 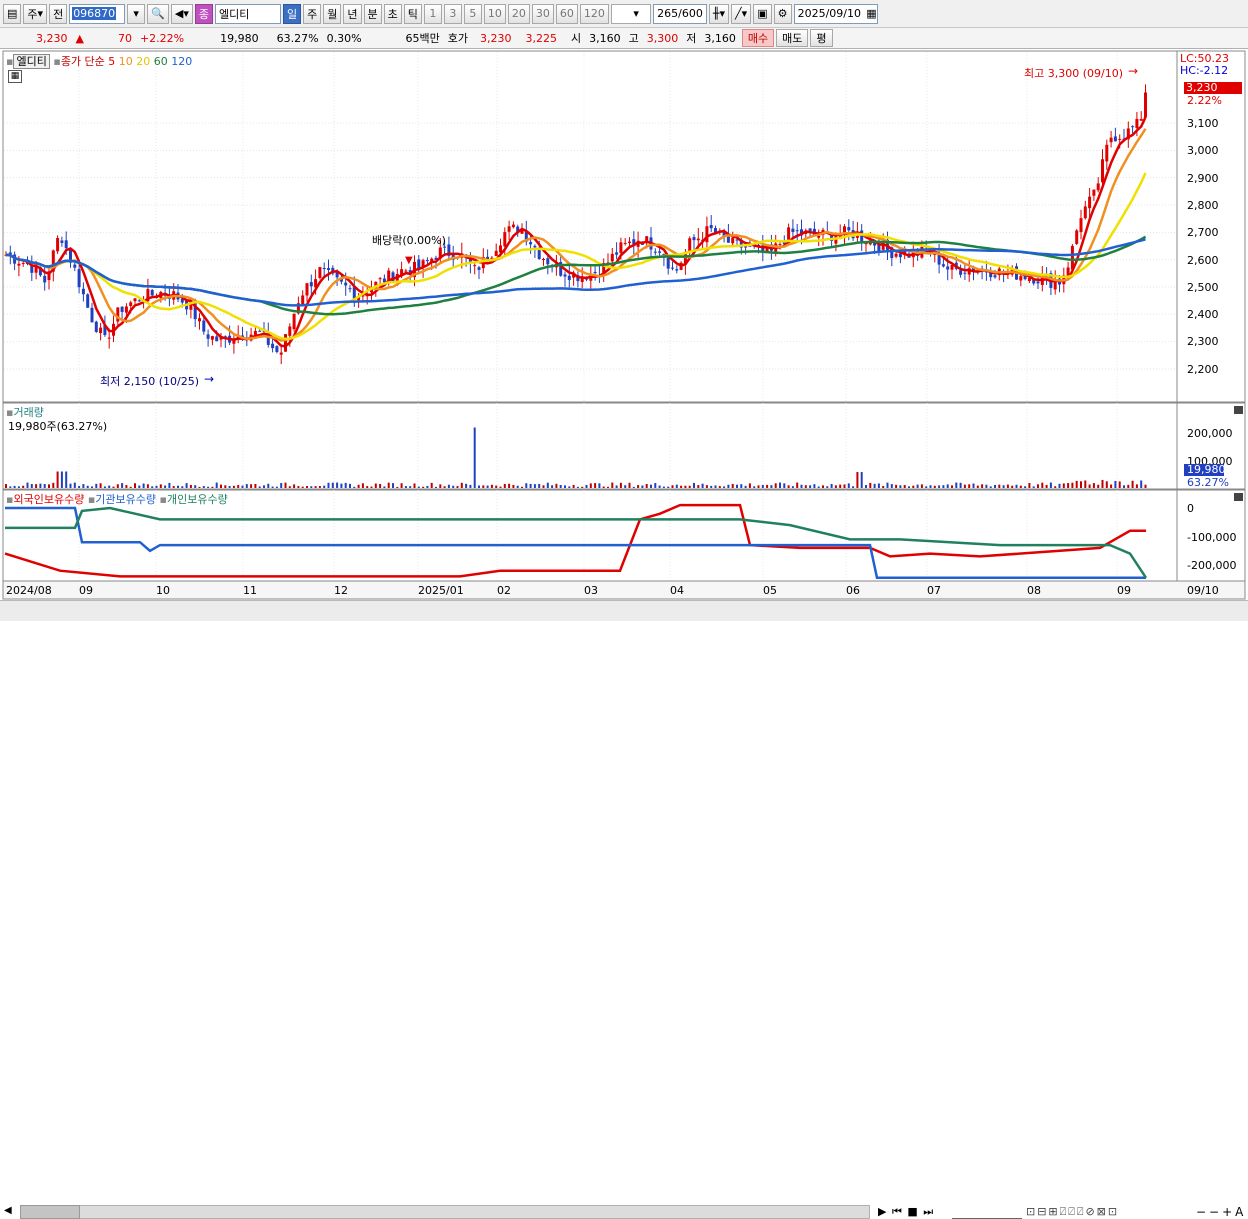 What do you see at coordinates (203, 13) in the screenshot?
I see `market-badge: 종` at bounding box center [203, 13].